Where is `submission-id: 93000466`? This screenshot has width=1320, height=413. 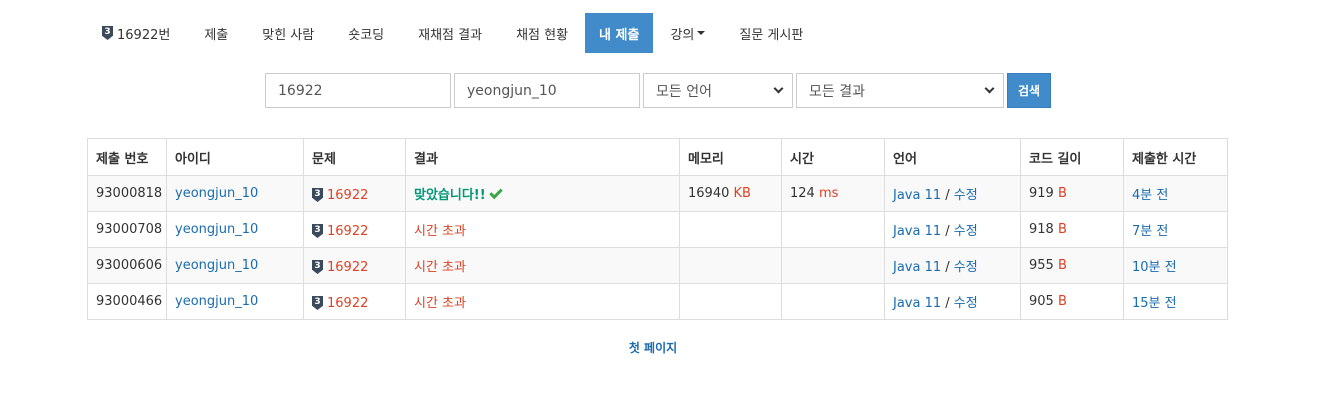
submission-id: 93000466 is located at coordinates (127, 301).